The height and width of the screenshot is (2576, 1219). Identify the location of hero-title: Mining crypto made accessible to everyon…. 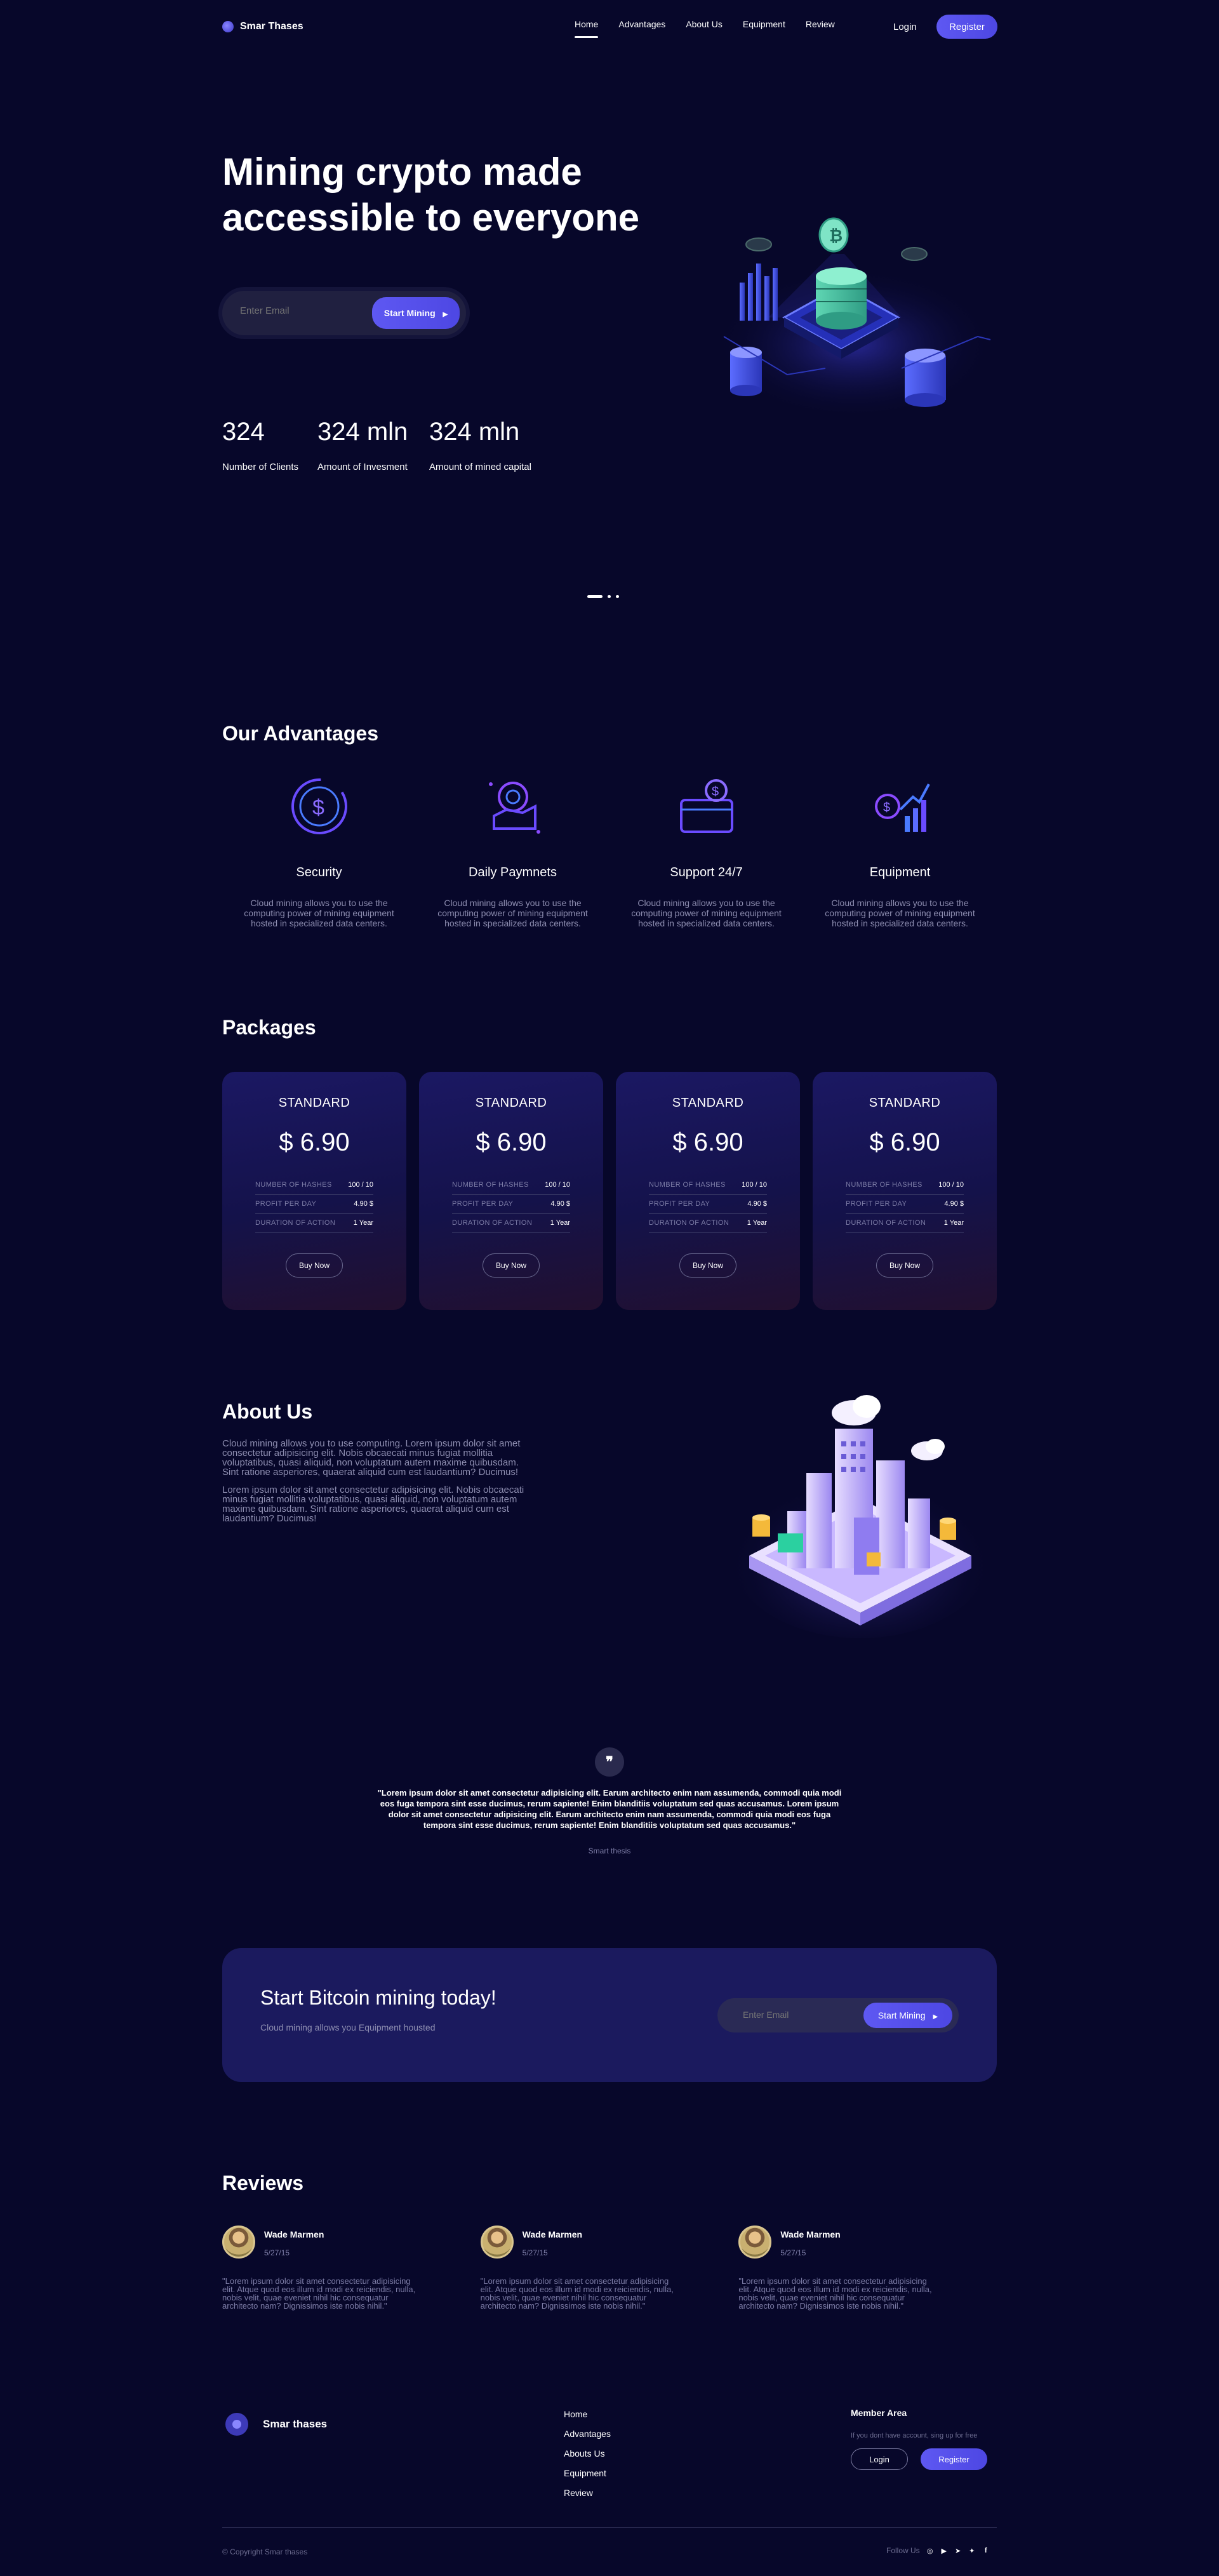
(431, 194).